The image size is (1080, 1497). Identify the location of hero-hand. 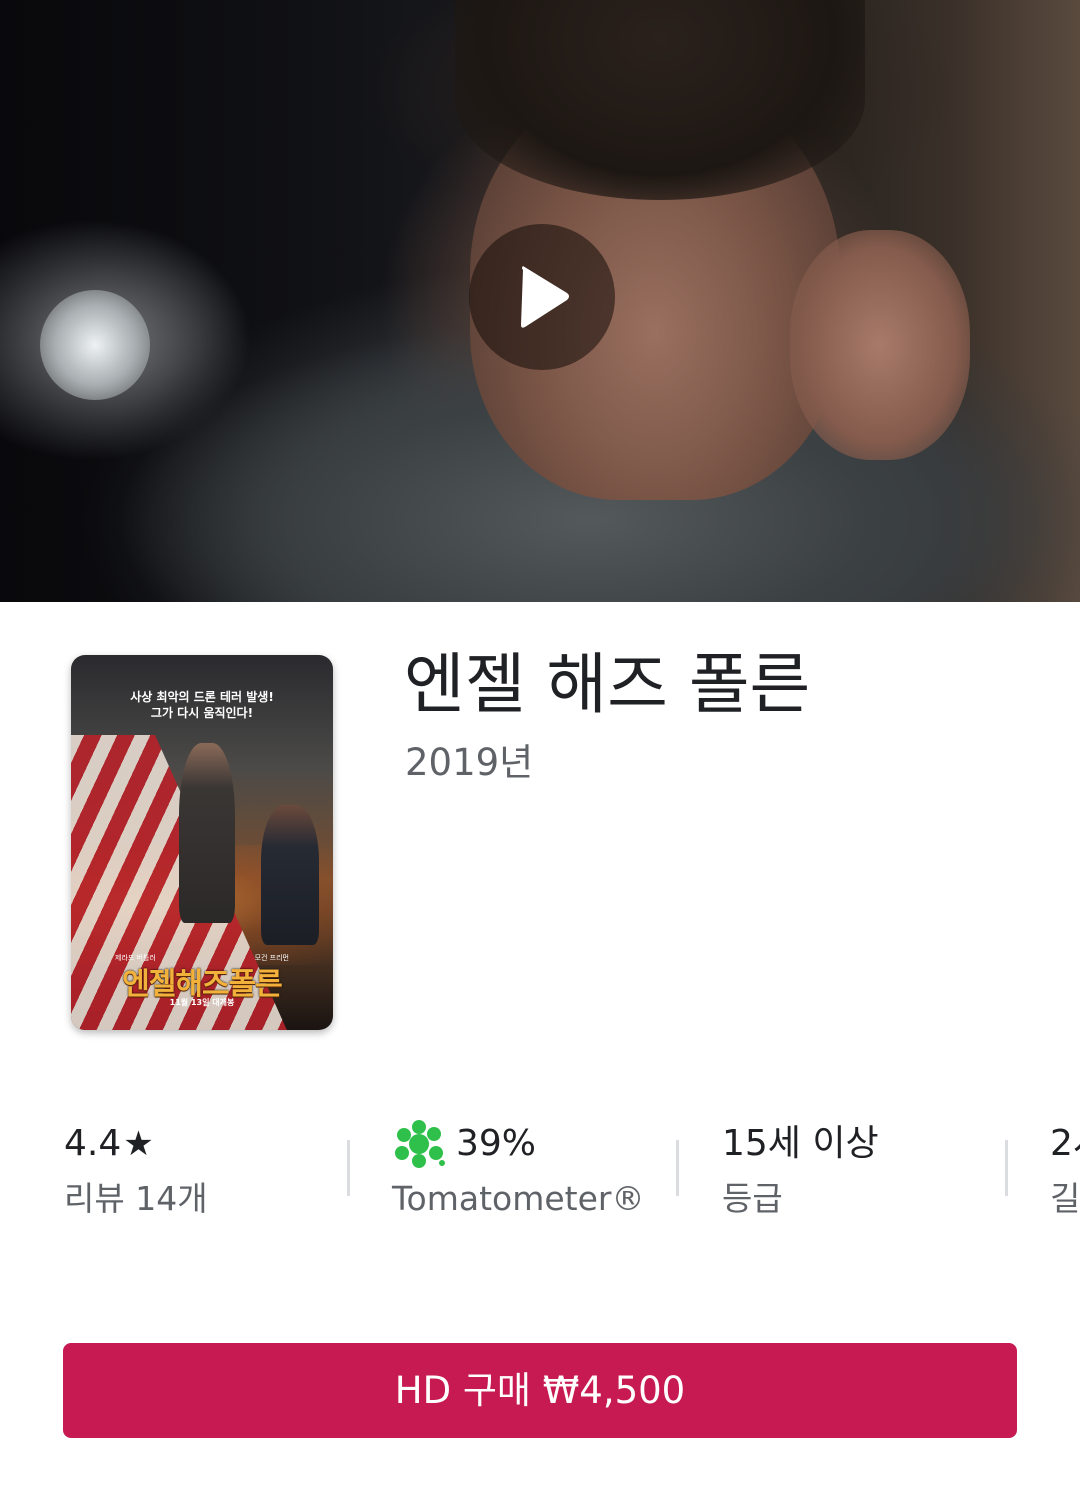
(880, 345).